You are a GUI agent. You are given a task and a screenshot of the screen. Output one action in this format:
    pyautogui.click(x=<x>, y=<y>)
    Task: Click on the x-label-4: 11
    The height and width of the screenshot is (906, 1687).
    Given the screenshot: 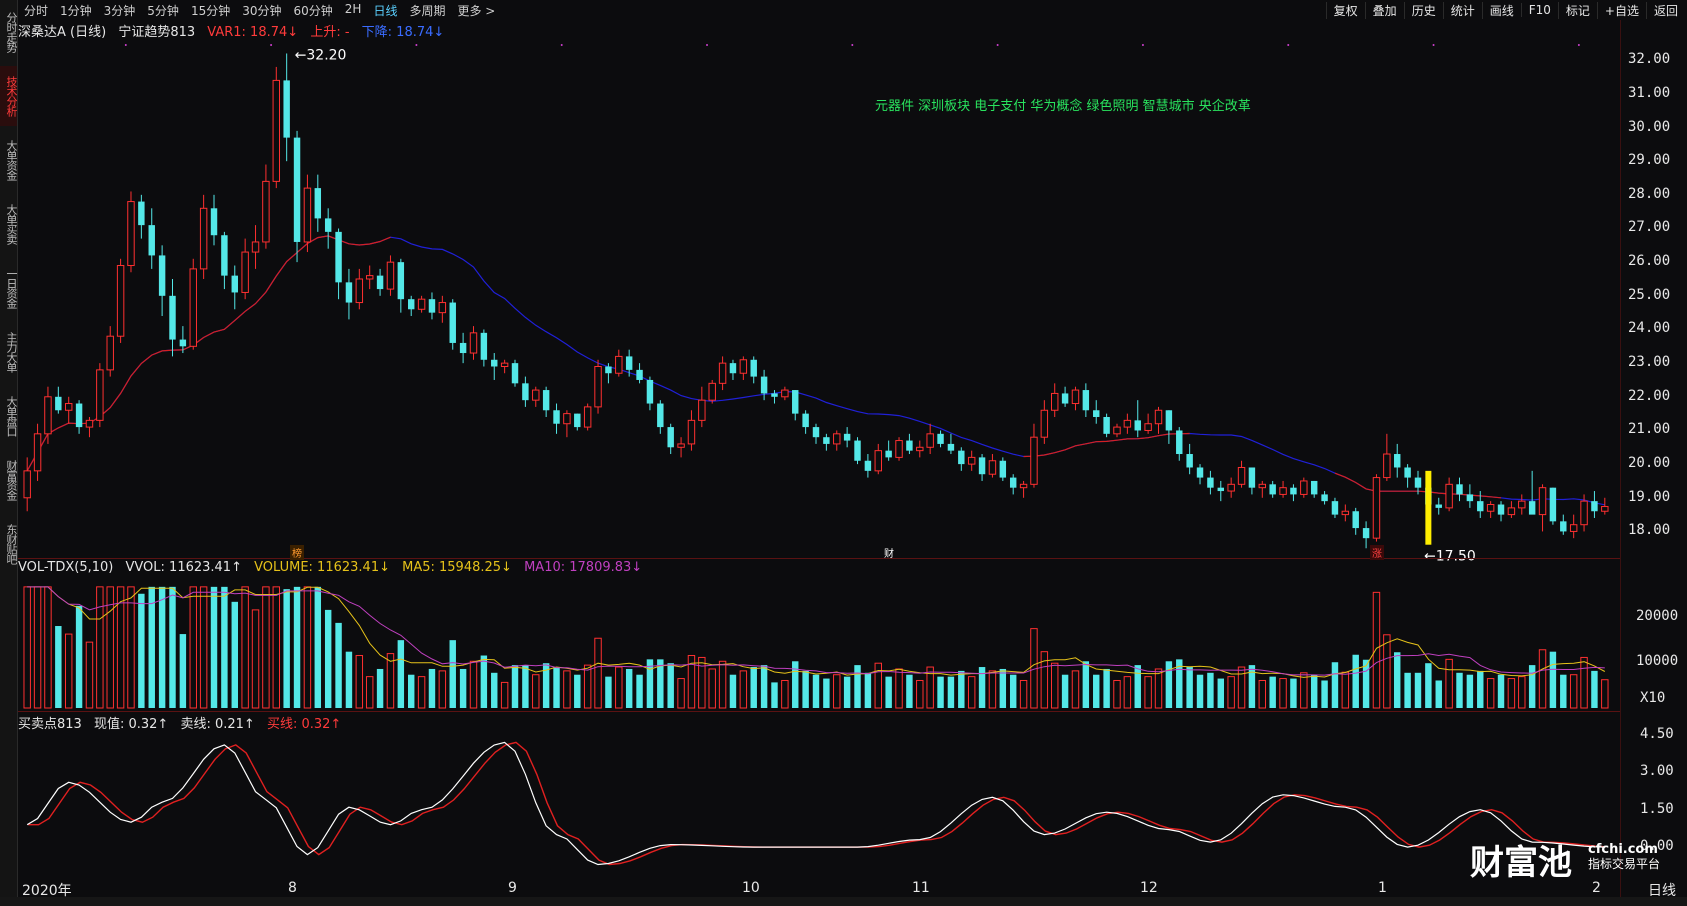 What is the action you would take?
    pyautogui.click(x=921, y=888)
    